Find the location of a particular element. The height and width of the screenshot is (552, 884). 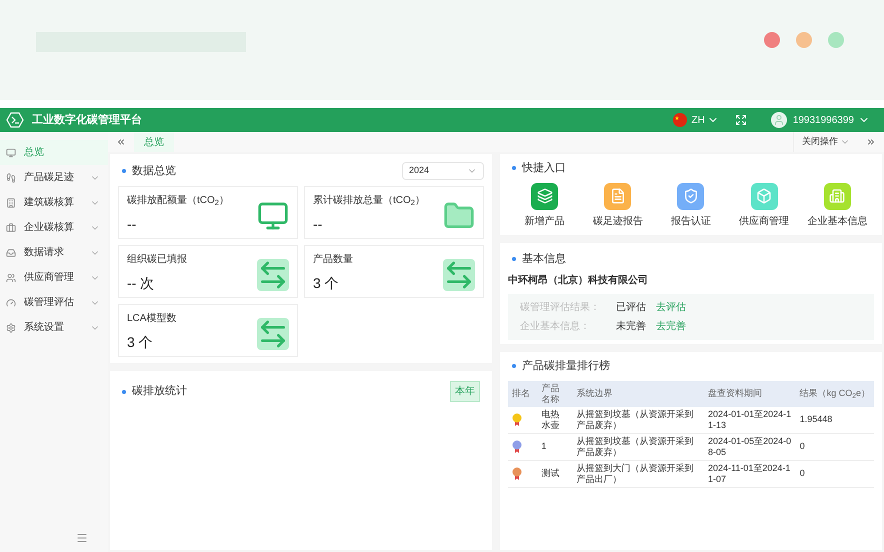

sidebar-item: 产品碳足迹 is located at coordinates (54, 177).